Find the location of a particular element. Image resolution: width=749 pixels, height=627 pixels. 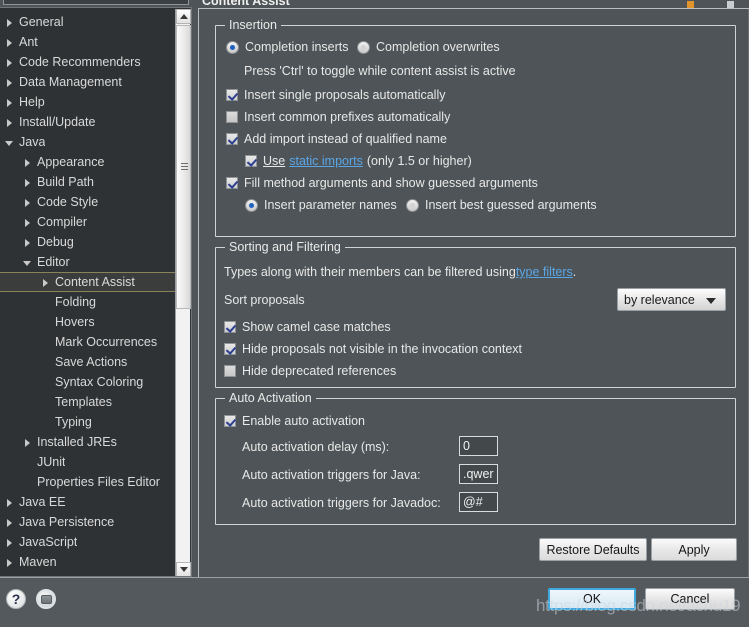

restore-defaults-button: Restore Defaults is located at coordinates (593, 549).